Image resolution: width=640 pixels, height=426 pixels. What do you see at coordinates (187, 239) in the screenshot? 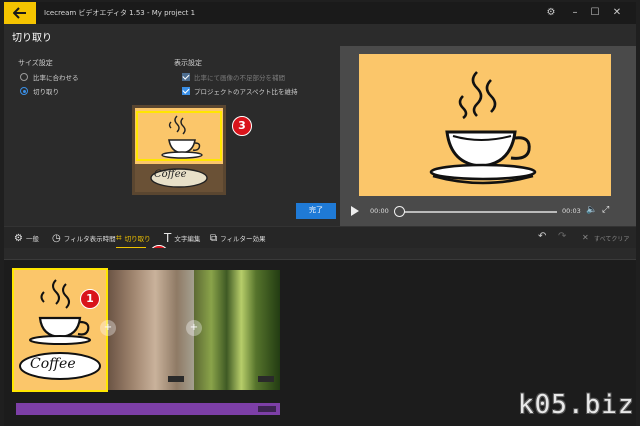
I see `tab-label: 文字編集` at bounding box center [187, 239].